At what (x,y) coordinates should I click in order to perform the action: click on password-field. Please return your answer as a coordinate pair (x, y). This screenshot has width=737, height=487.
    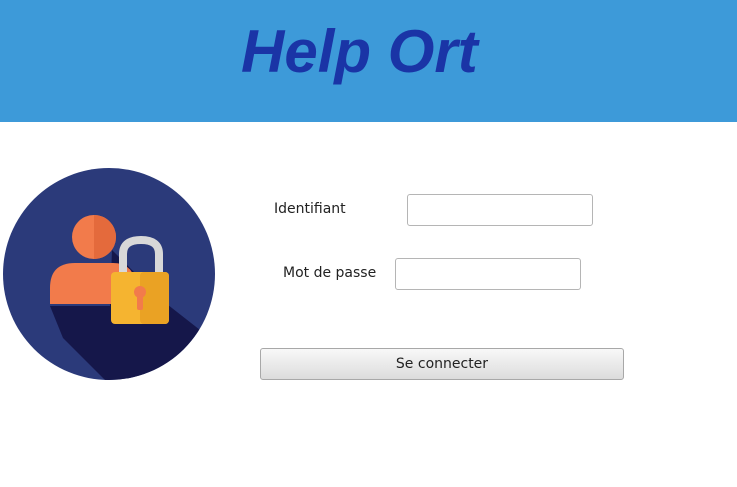
    Looking at the image, I should click on (488, 274).